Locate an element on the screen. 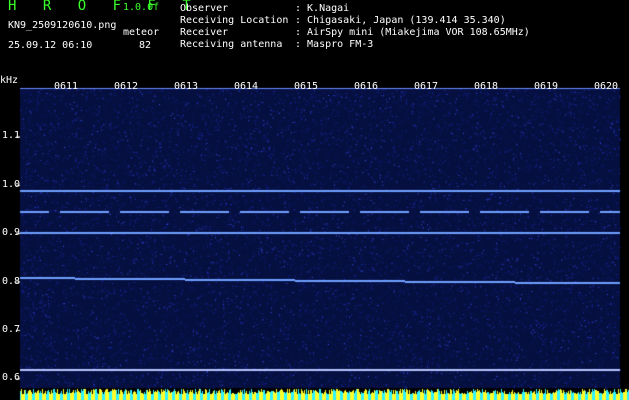 This screenshot has height=400, width=629. info-key: Receiver is located at coordinates (204, 32).